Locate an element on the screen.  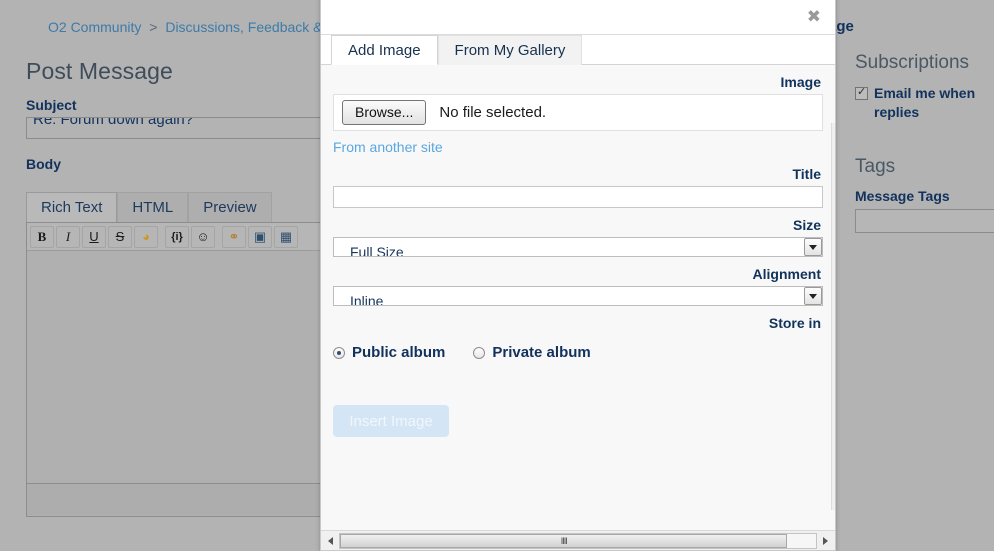
editor-tab-bar: Rich Text HTML Preview is located at coordinates (149, 208).